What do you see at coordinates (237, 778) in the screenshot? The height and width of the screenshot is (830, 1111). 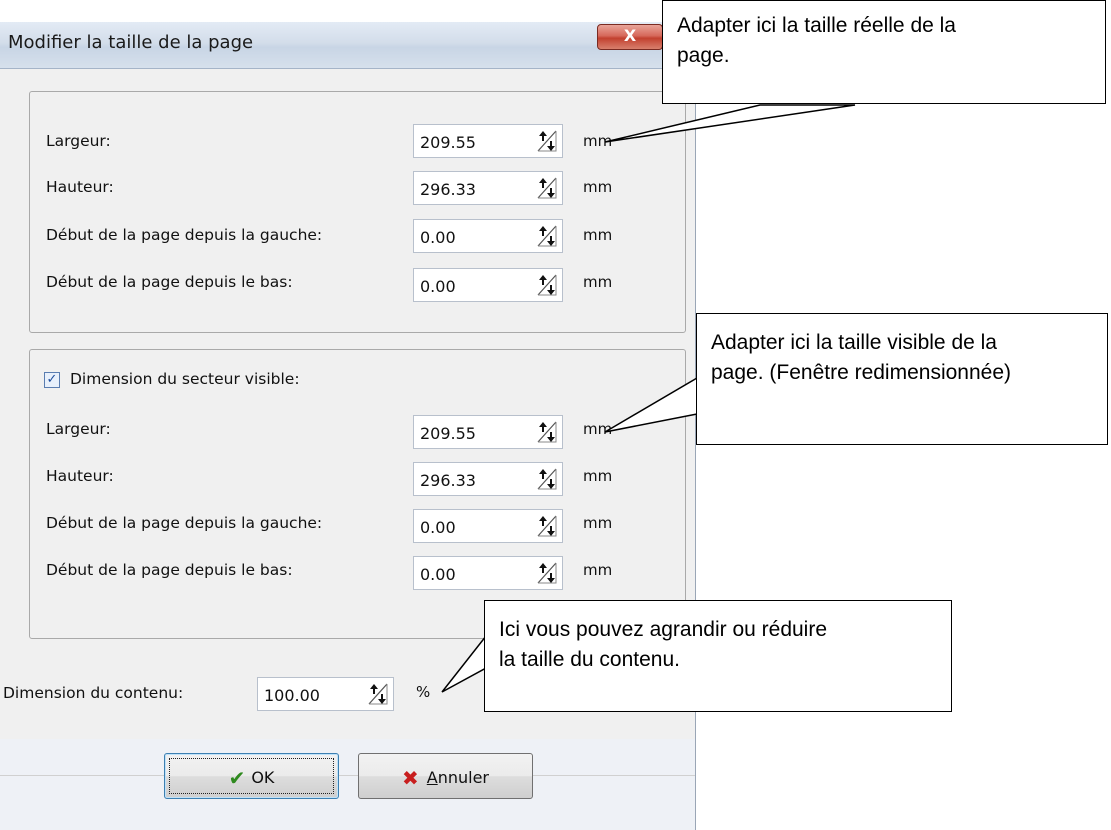 I see `checkmark-icon: ✔` at bounding box center [237, 778].